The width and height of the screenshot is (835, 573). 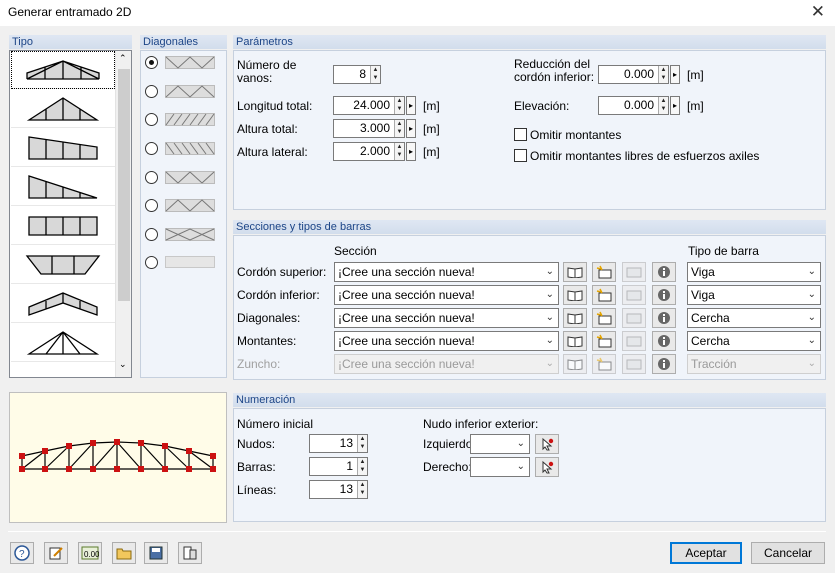 What do you see at coordinates (706, 553) in the screenshot?
I see `aceptar-button: Aceptar` at bounding box center [706, 553].